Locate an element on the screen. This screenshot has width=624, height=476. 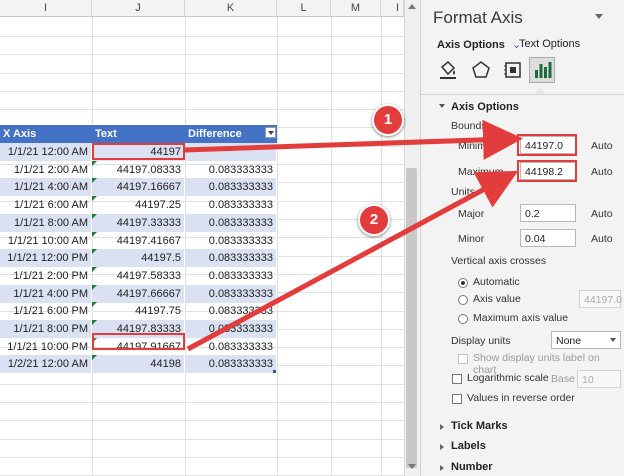
table-resize-handle is located at coordinates (274, 372).